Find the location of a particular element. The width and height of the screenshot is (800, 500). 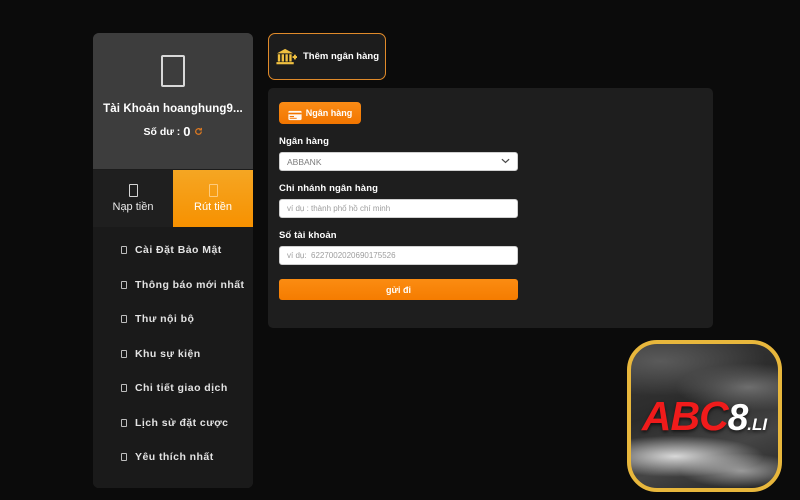

wallet-tabs: Nạp tiền Rút tiền is located at coordinates (173, 198).